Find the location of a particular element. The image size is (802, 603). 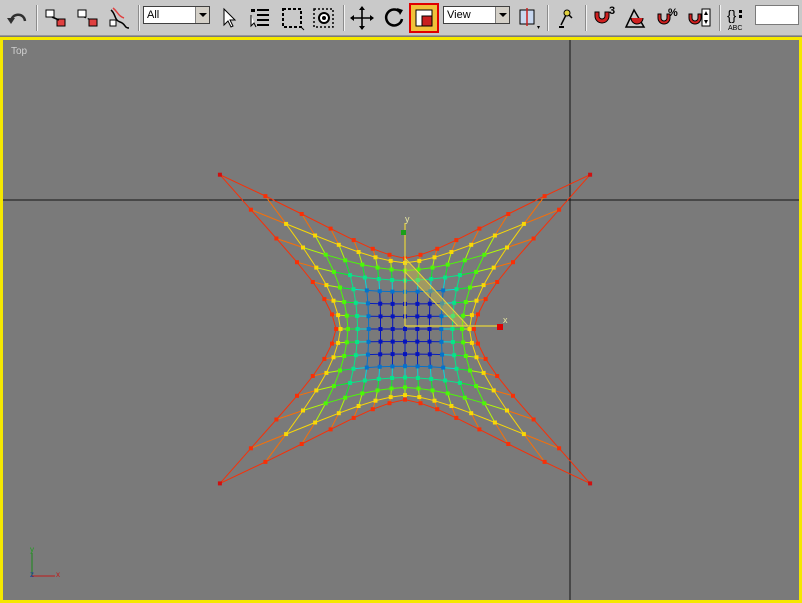

undo-button is located at coordinates (18, 18).